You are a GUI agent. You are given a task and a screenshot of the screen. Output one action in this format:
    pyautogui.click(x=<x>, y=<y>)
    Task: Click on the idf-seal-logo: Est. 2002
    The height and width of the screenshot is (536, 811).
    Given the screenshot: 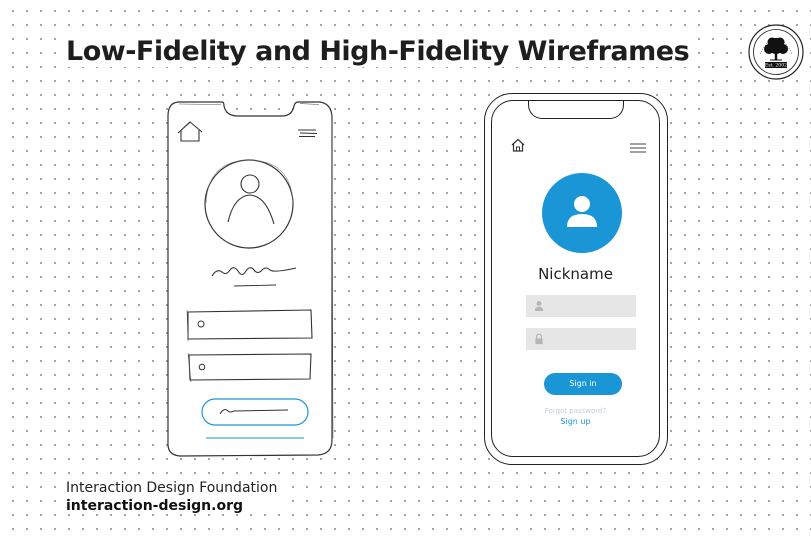 What is the action you would take?
    pyautogui.click(x=776, y=52)
    